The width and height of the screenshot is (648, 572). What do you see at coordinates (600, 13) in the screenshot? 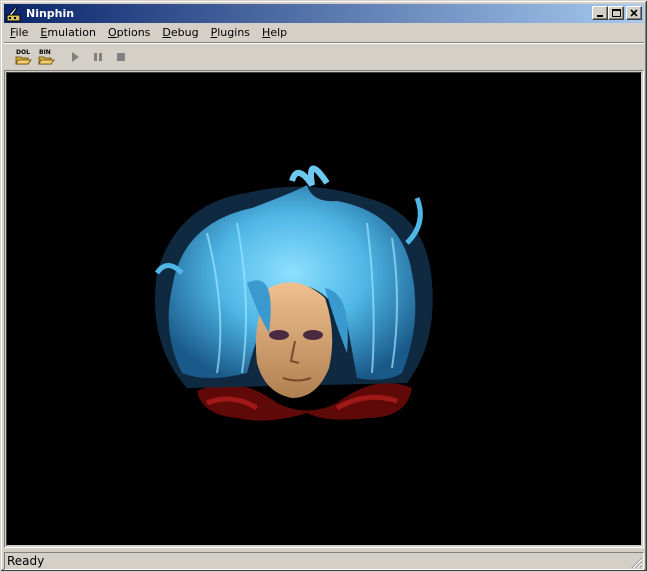
I see `minimize-button` at bounding box center [600, 13].